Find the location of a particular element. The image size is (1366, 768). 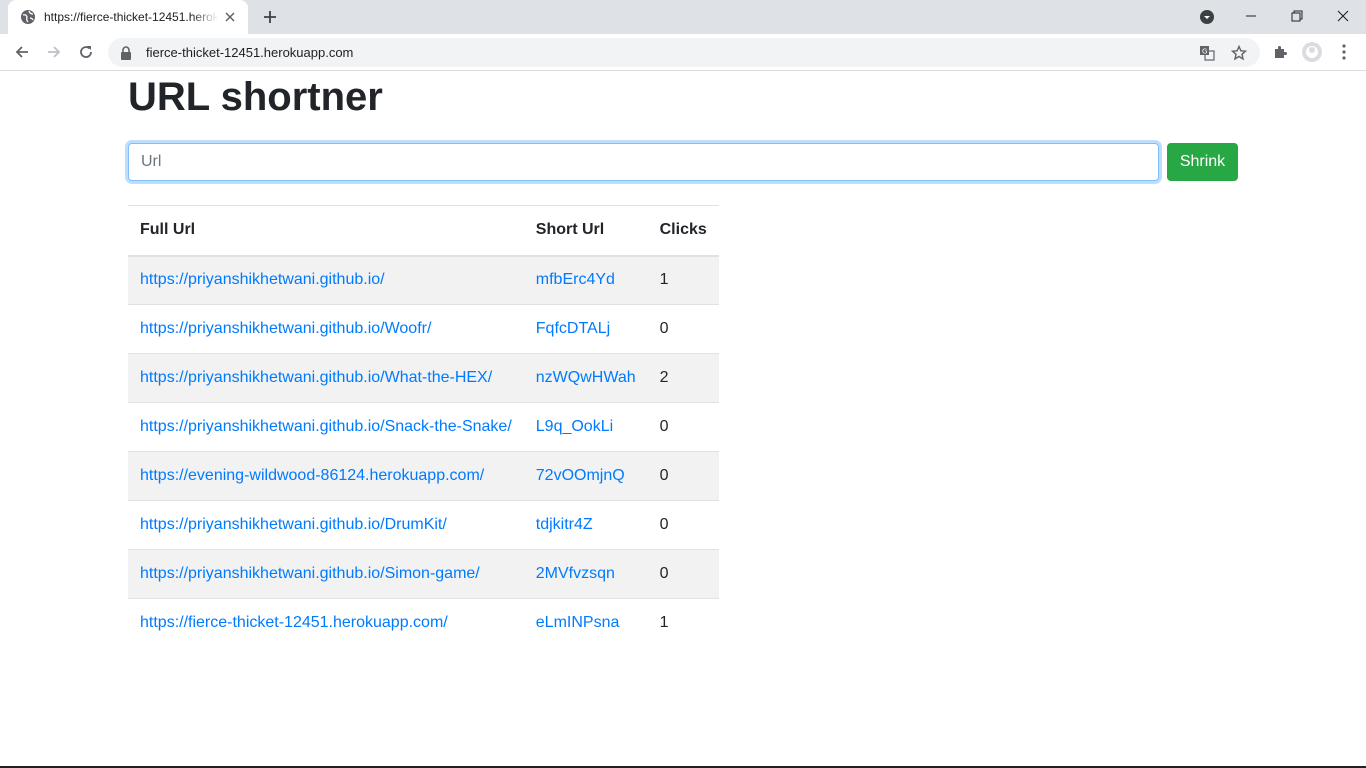

short-url-cell: L9q_OokLi is located at coordinates (585, 427).